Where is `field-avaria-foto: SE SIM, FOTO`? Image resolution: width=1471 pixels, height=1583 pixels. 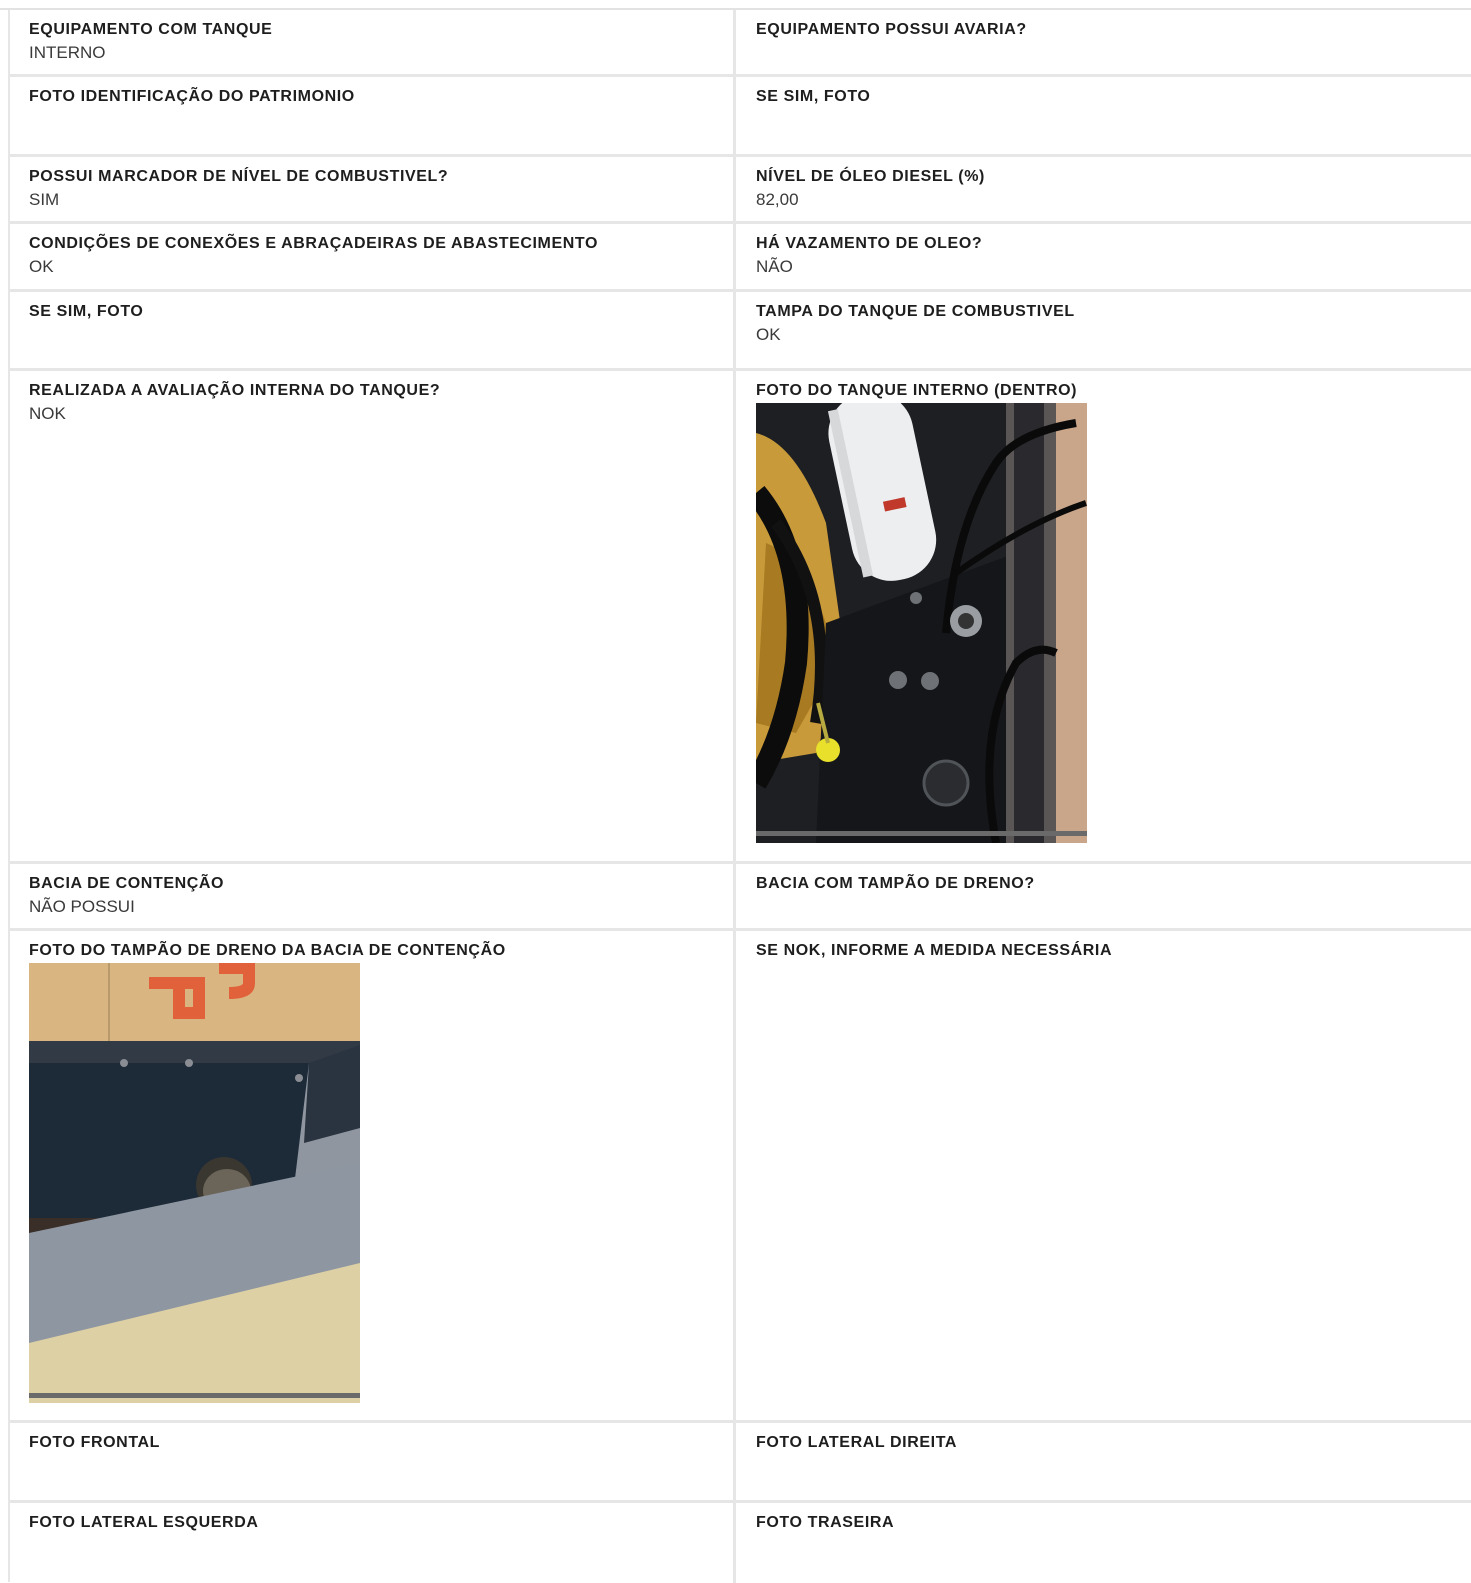 field-avaria-foto: SE SIM, FOTO is located at coordinates (1103, 115).